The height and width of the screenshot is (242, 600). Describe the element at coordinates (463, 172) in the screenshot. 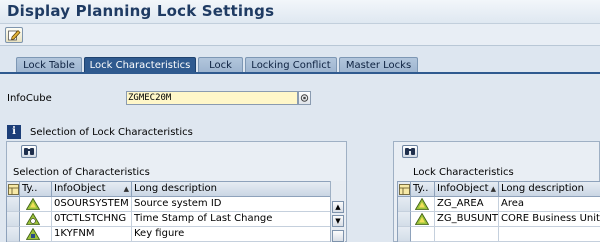

I see `lock-characteristics-title: Lock Characteristics` at that location.